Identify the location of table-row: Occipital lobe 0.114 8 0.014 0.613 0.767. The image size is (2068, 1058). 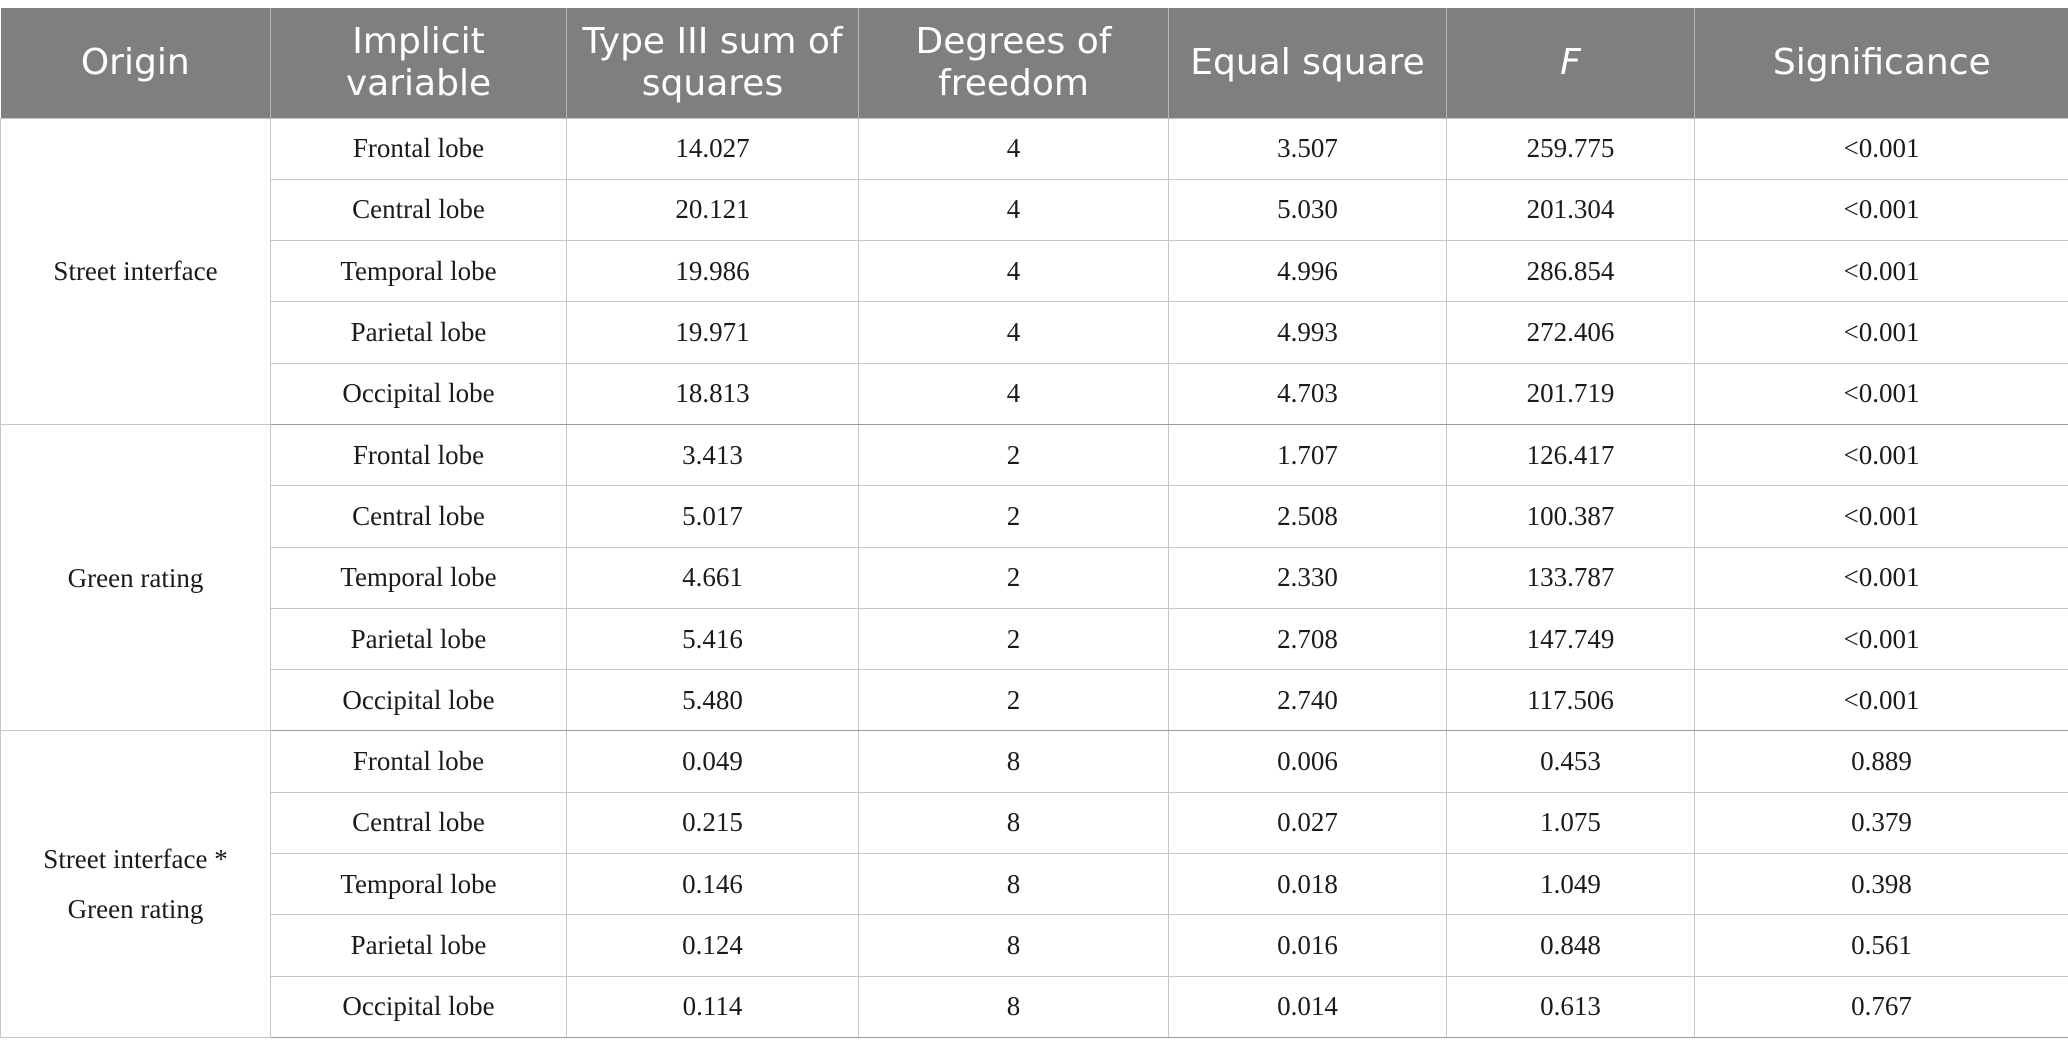
(1034, 1006).